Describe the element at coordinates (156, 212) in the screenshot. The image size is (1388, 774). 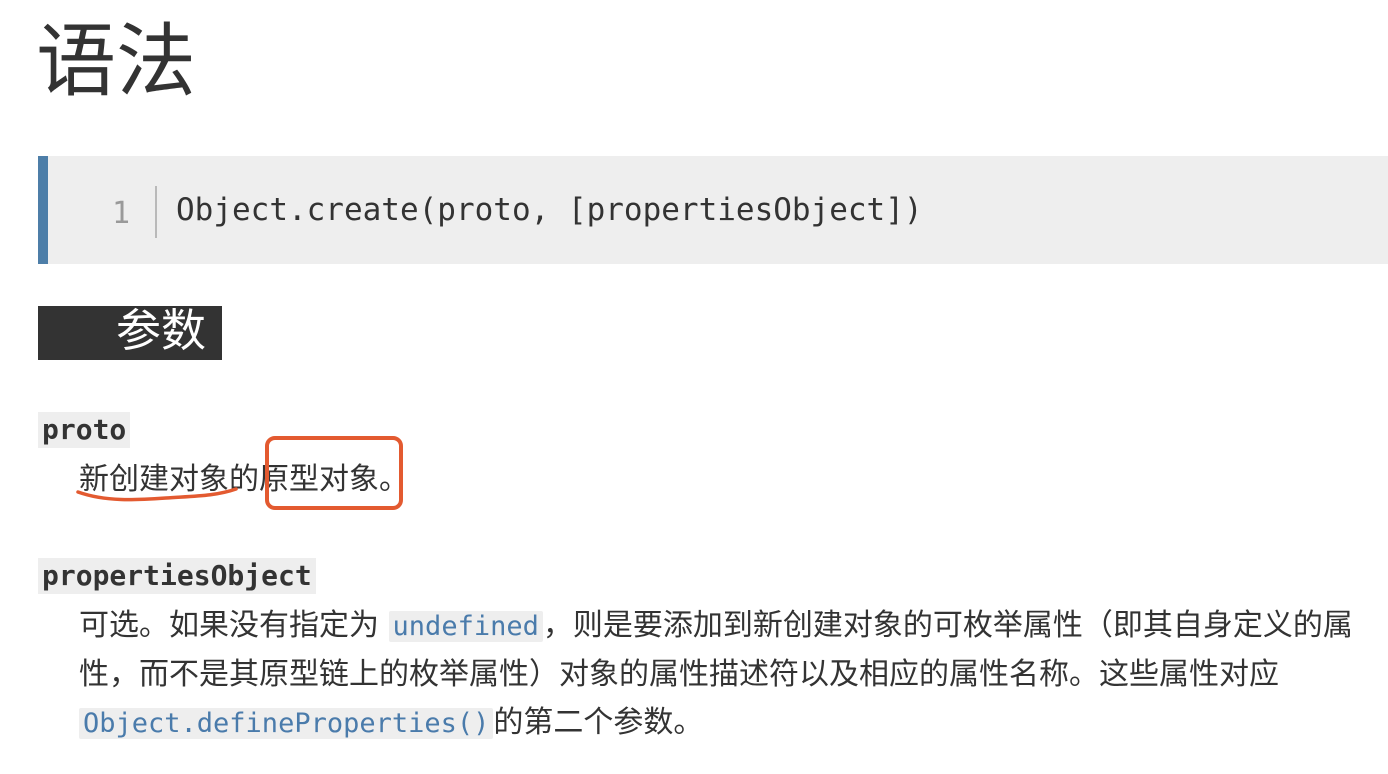
I see `gutter-divider` at that location.